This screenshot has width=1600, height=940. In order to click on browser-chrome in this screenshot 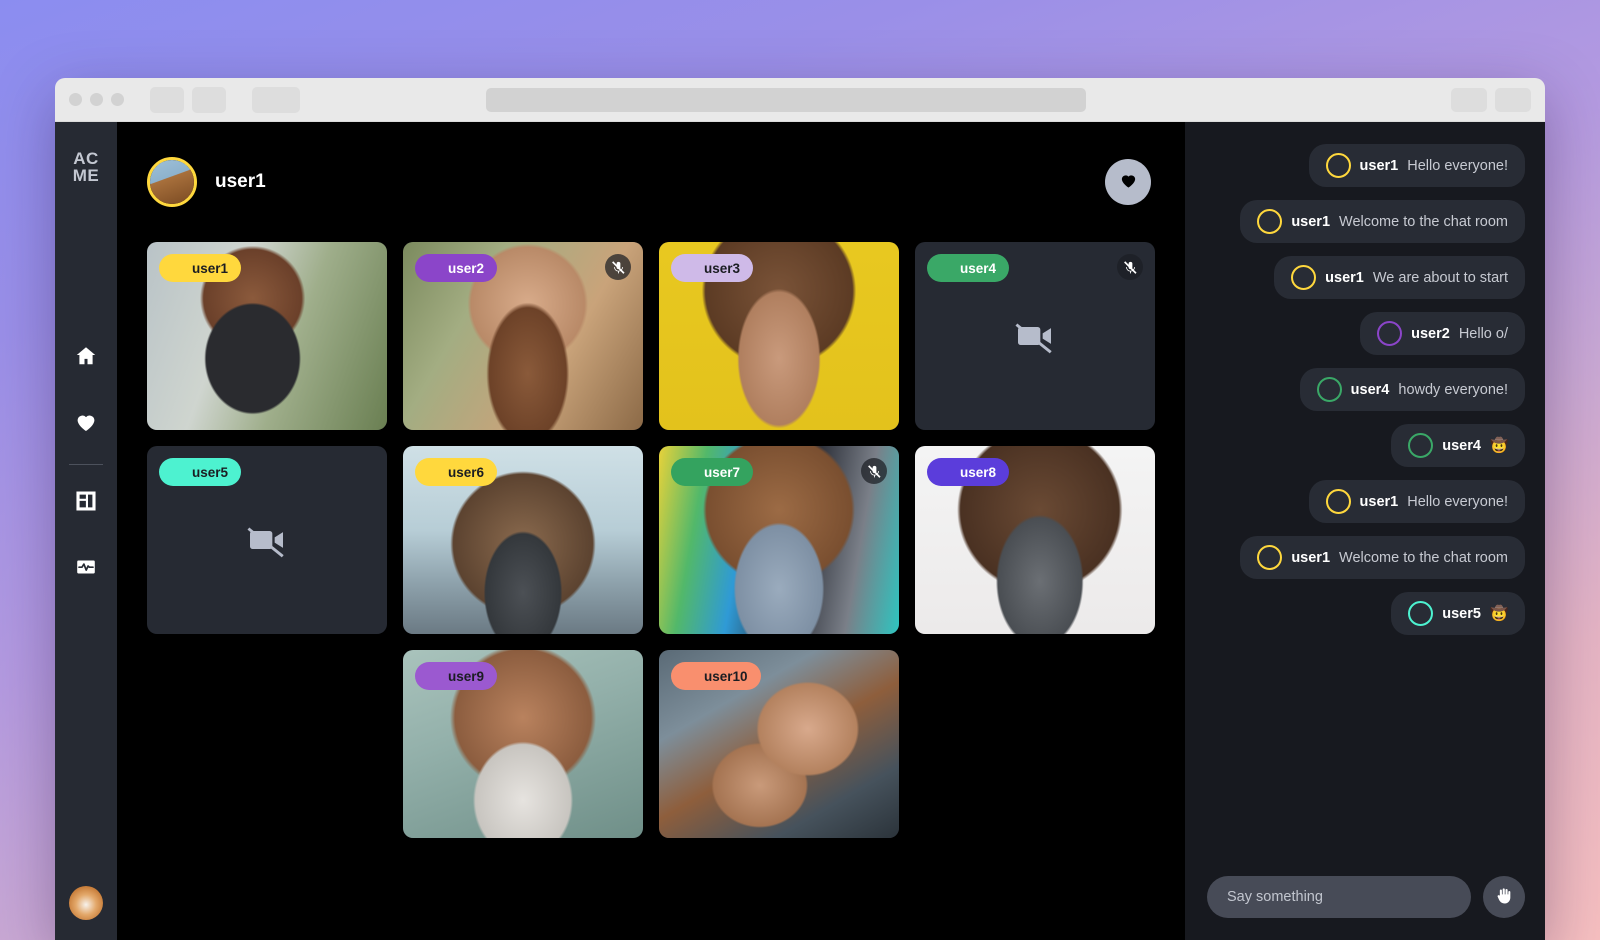, I will do `click(800, 100)`.